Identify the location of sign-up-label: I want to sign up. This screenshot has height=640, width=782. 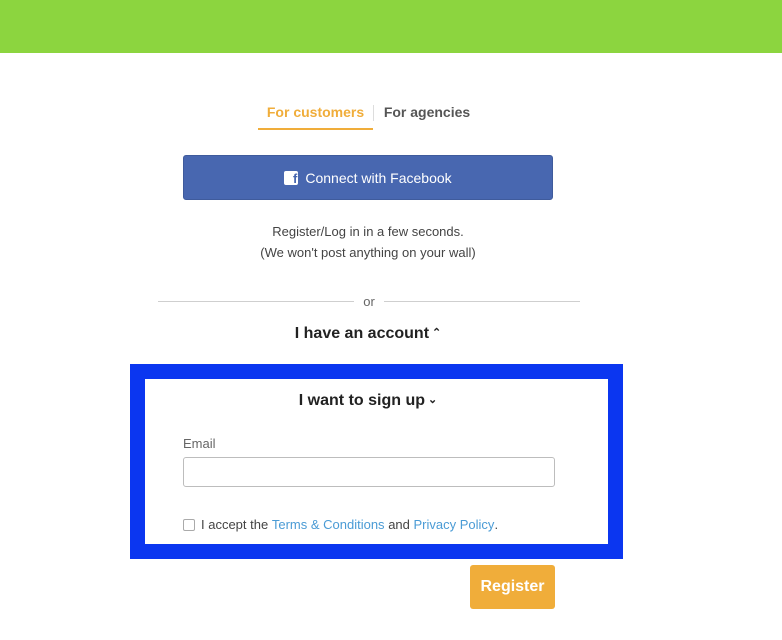
(361, 400).